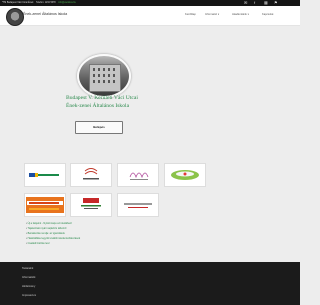 The height and width of the screenshot is (305, 320). I want to click on school-title-line2: Ének-zenei Általános Iskola, so click(98, 105).